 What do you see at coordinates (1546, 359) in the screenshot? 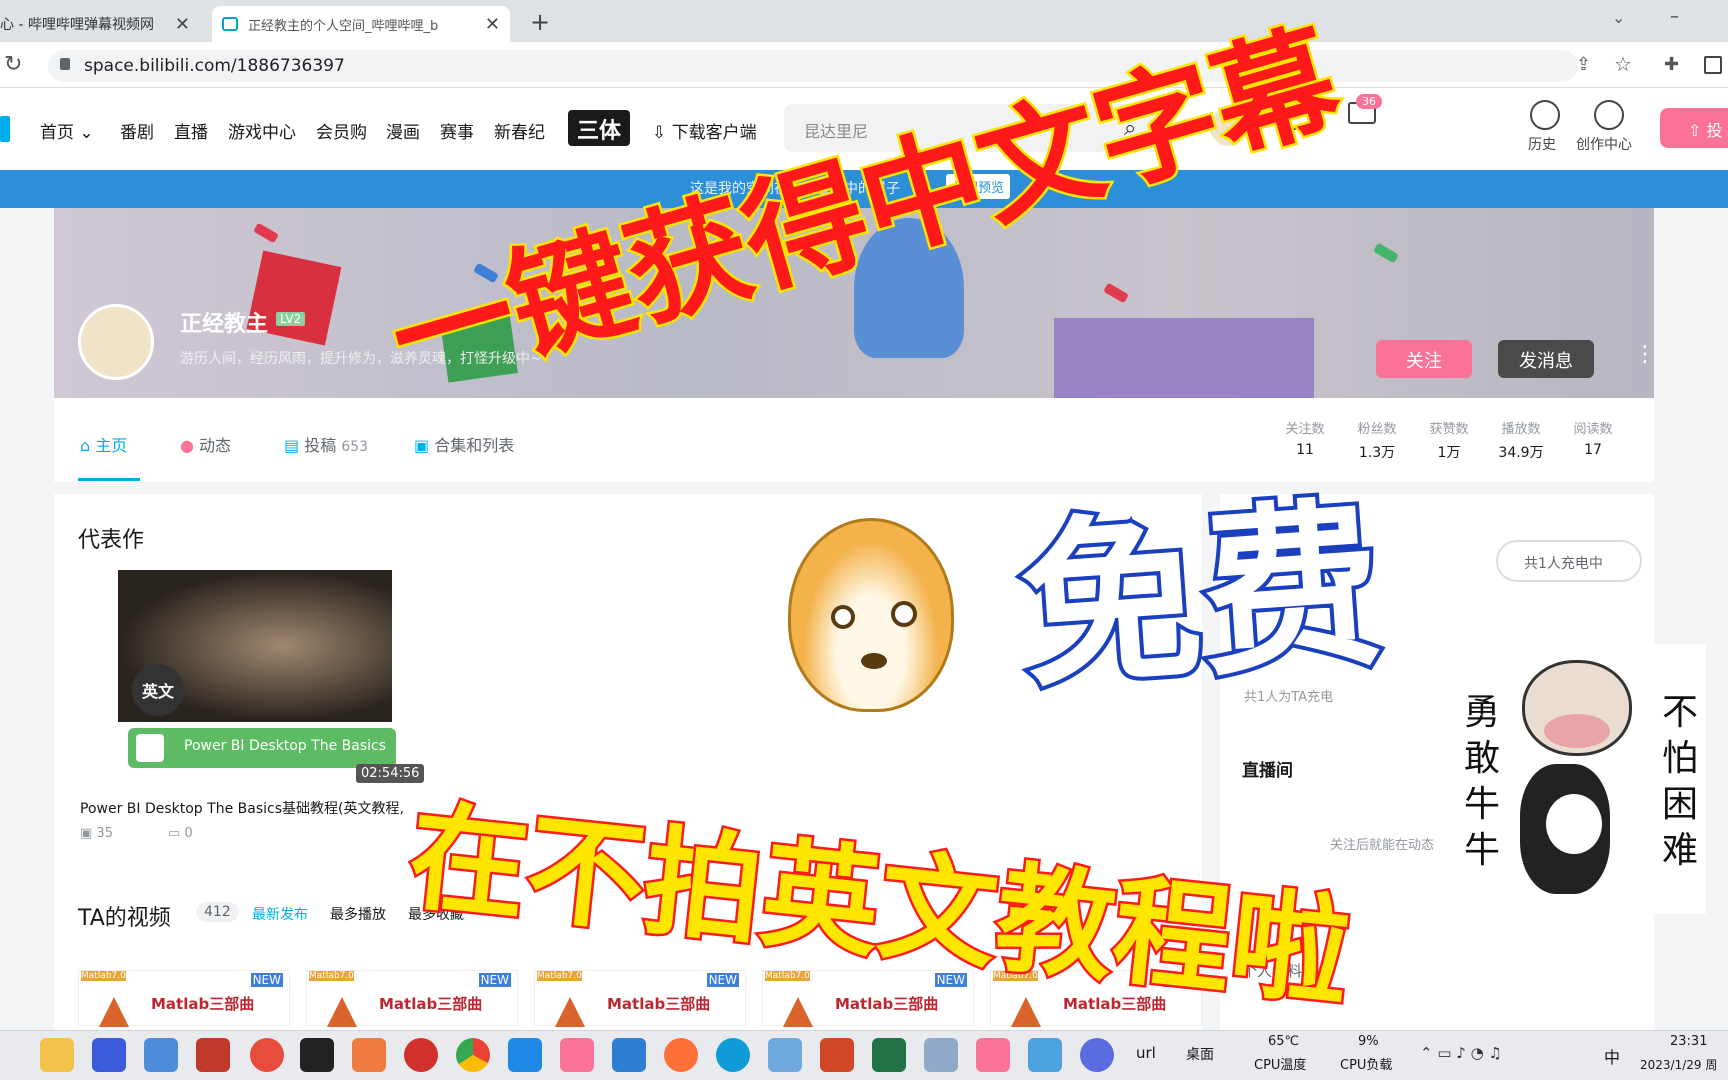
I see `send-message-button: 发消息` at bounding box center [1546, 359].